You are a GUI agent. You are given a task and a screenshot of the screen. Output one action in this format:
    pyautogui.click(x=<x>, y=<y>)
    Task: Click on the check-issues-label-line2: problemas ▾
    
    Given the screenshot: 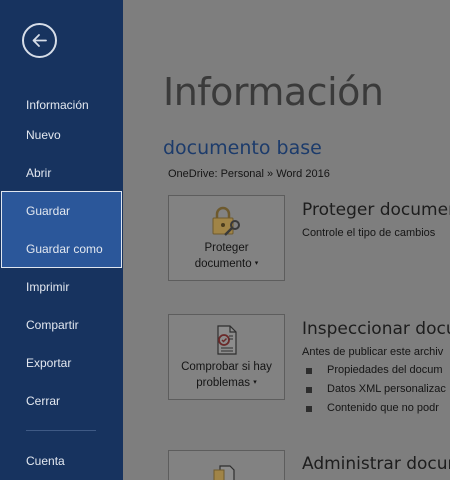 What is the action you would take?
    pyautogui.click(x=226, y=383)
    